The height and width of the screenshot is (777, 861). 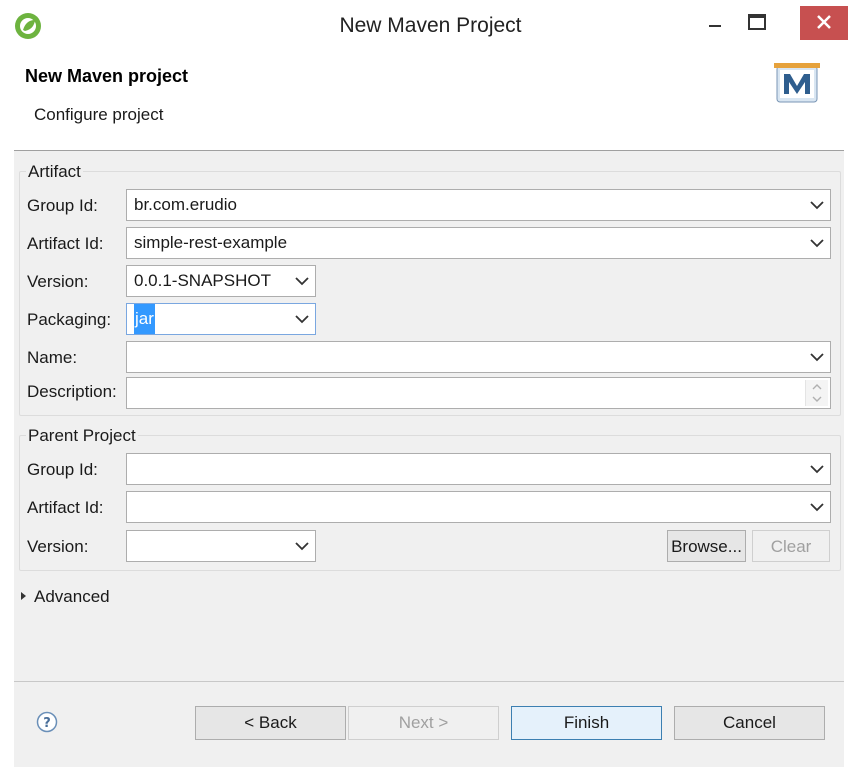 What do you see at coordinates (58, 546) in the screenshot?
I see `parent-version-label: Version:` at bounding box center [58, 546].